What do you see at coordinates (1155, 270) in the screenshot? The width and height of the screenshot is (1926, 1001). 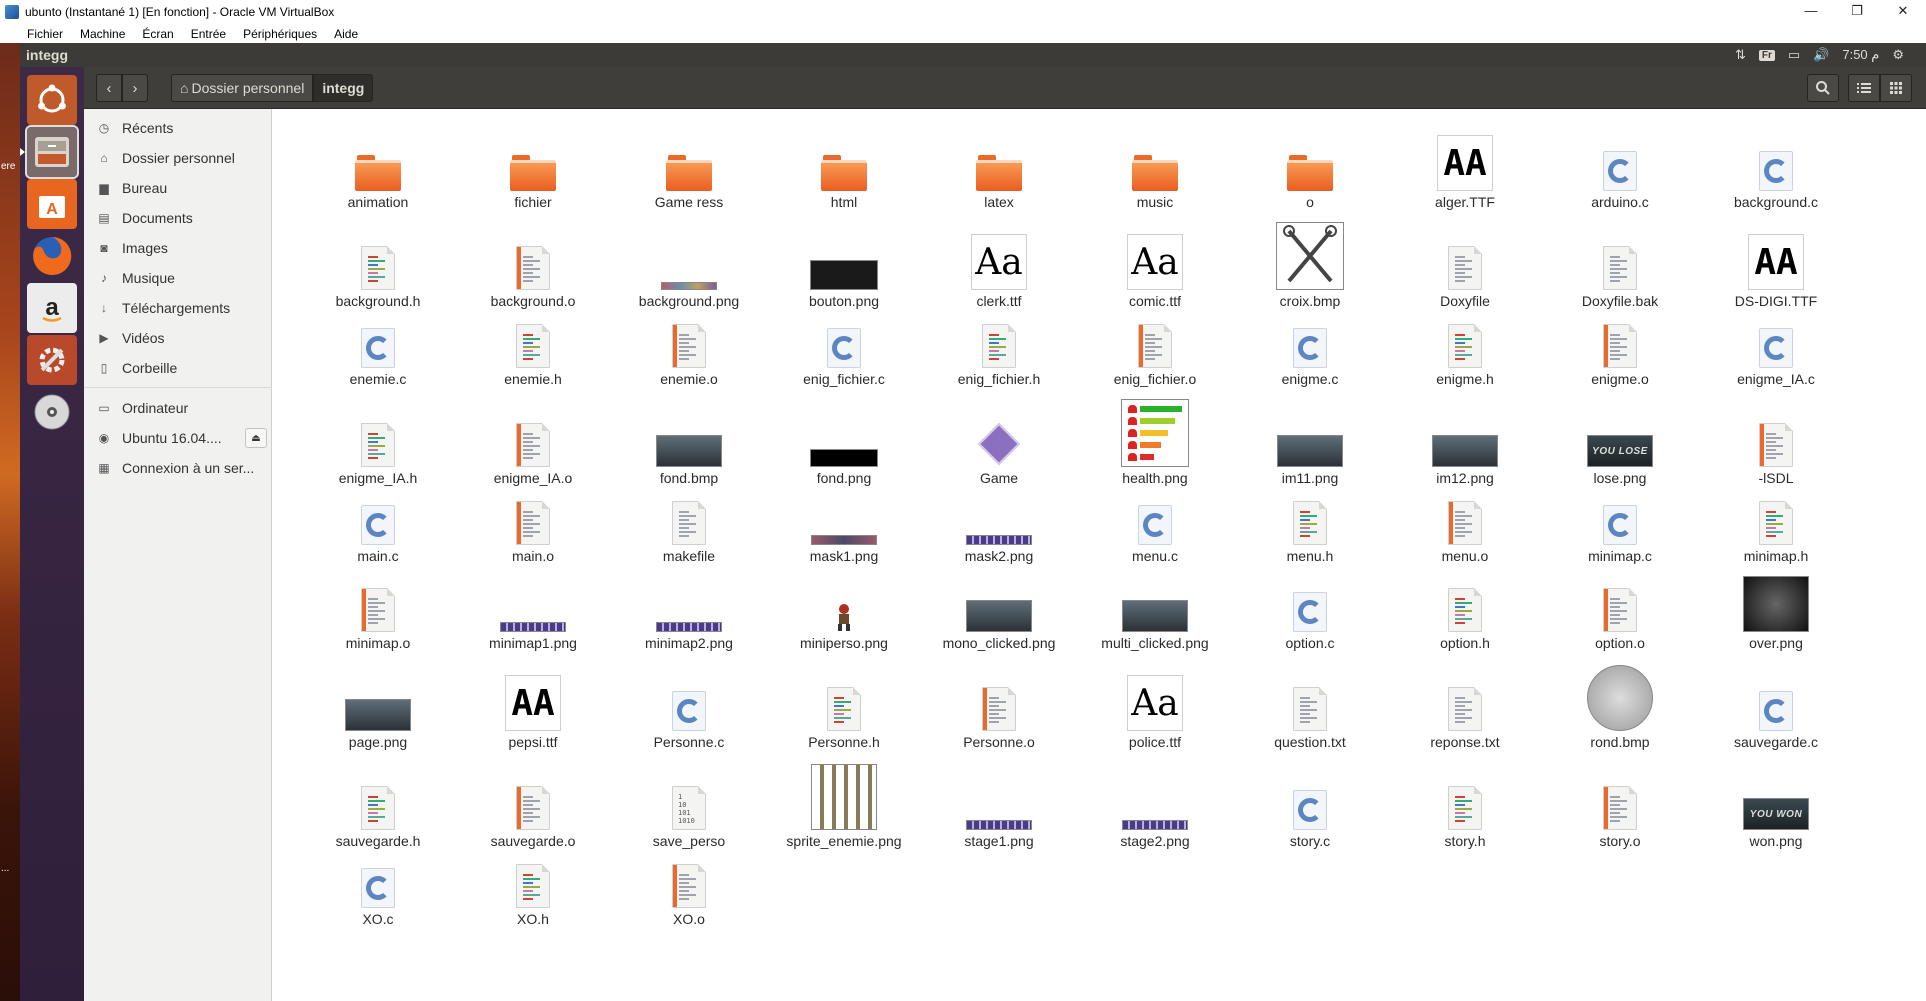 I see `file-item: Aa comic.ttf` at bounding box center [1155, 270].